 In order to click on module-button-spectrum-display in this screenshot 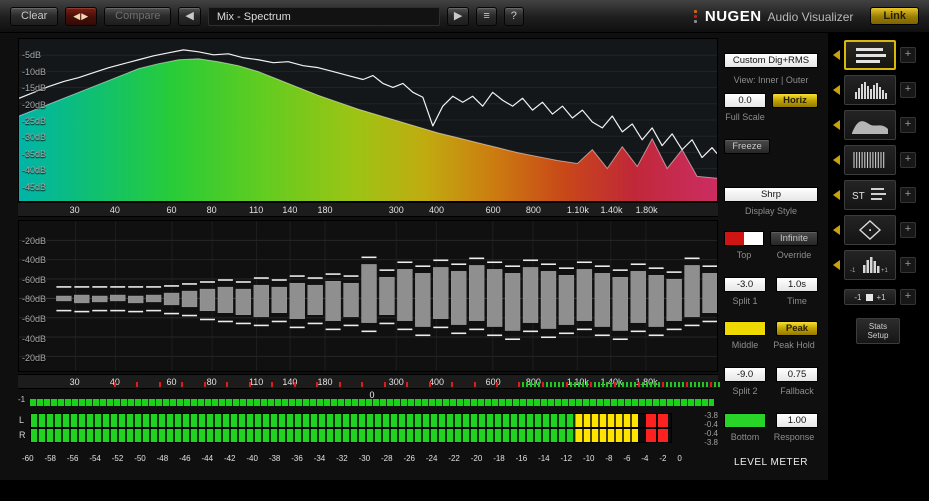, I will do `click(870, 55)`.